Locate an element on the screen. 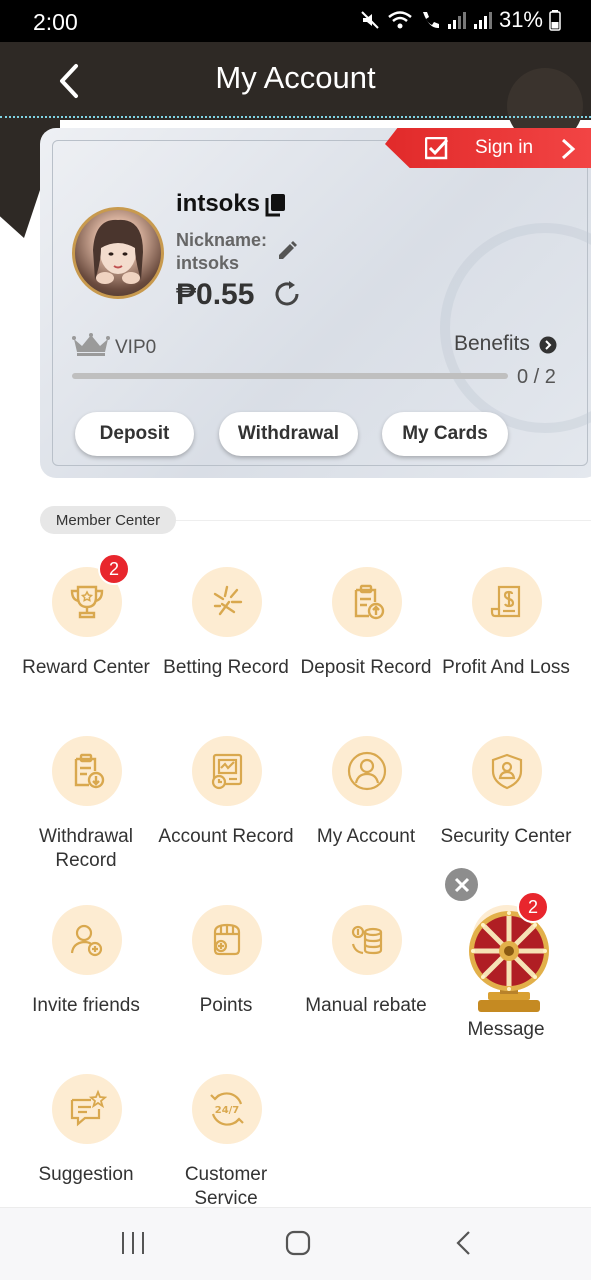 This screenshot has height=1280, width=591. nickname-label: Nickname: is located at coordinates (222, 240).